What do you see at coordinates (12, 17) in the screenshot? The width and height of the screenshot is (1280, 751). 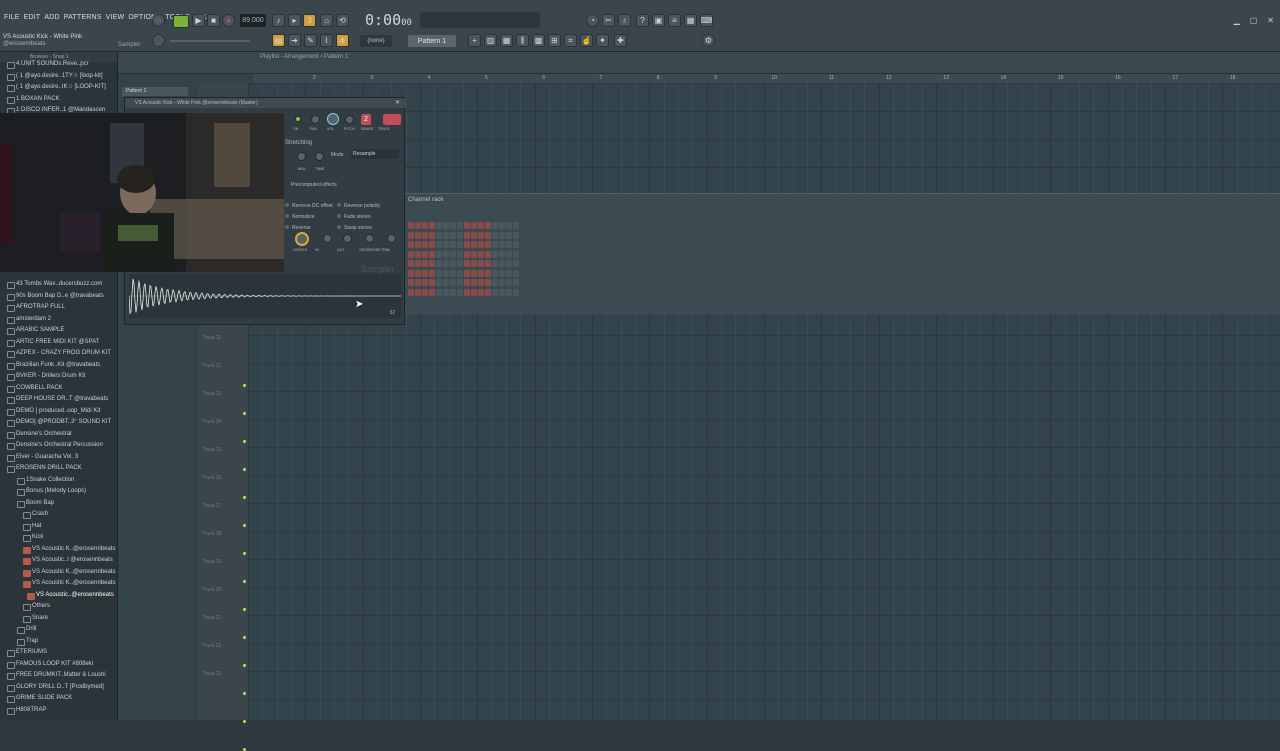 I see `menu-item-file: FILE` at bounding box center [12, 17].